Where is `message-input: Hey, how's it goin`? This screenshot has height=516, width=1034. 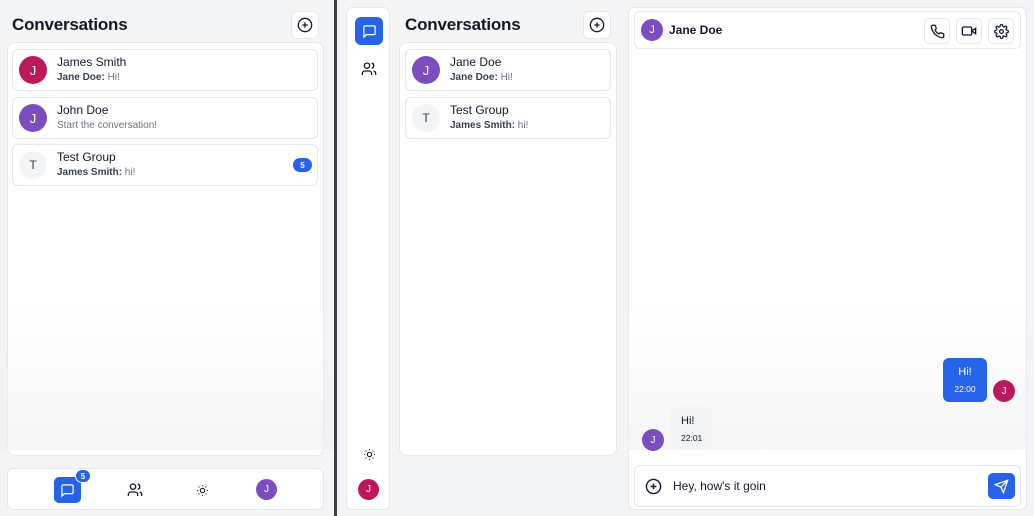
message-input: Hey, how's it goin is located at coordinates (719, 486).